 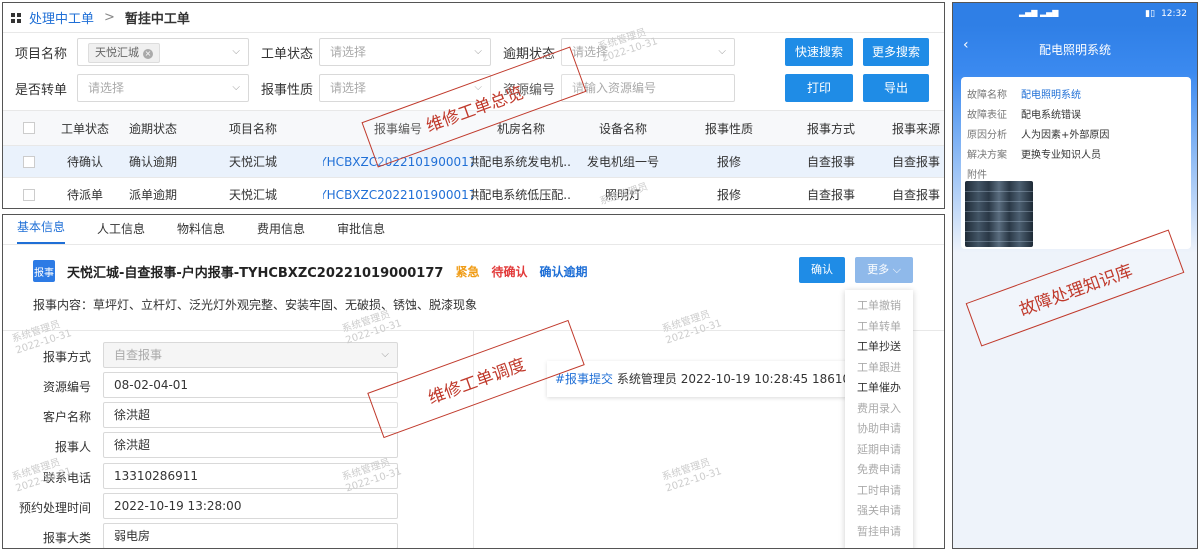 What do you see at coordinates (41, 54) in the screenshot?
I see `project-label: 项目名称` at bounding box center [41, 54].